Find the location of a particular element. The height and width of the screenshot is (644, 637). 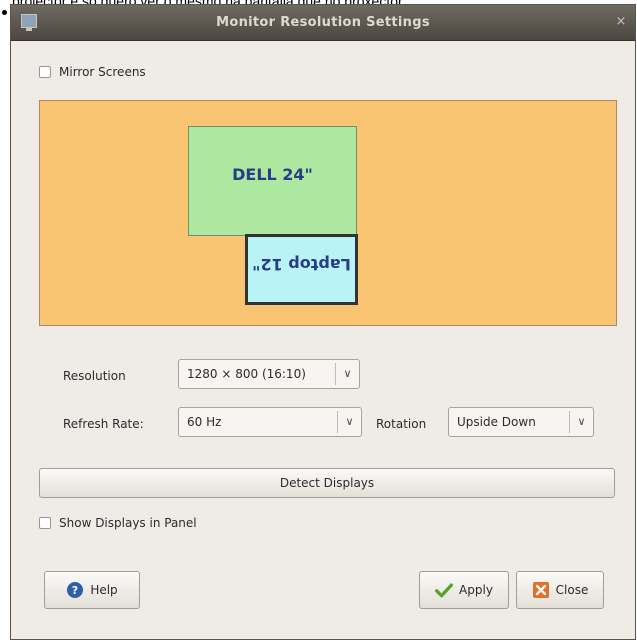

refresh-rate-value: 60 Hz is located at coordinates (204, 422).